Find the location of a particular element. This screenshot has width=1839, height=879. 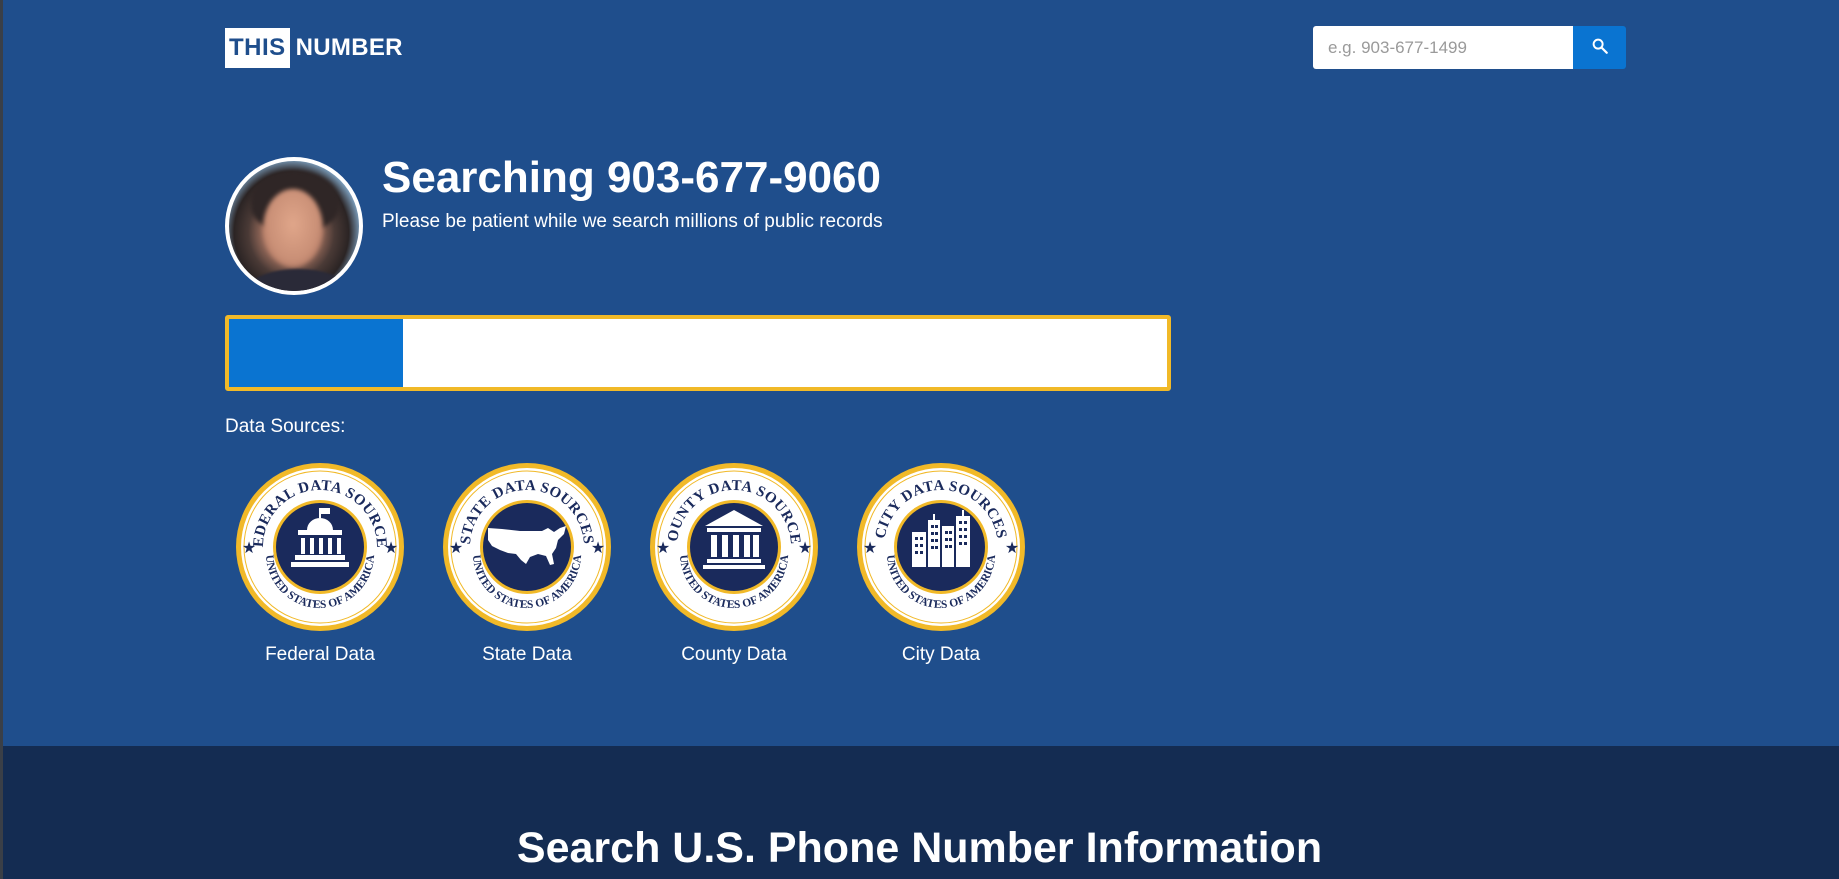

avatar is located at coordinates (294, 226).